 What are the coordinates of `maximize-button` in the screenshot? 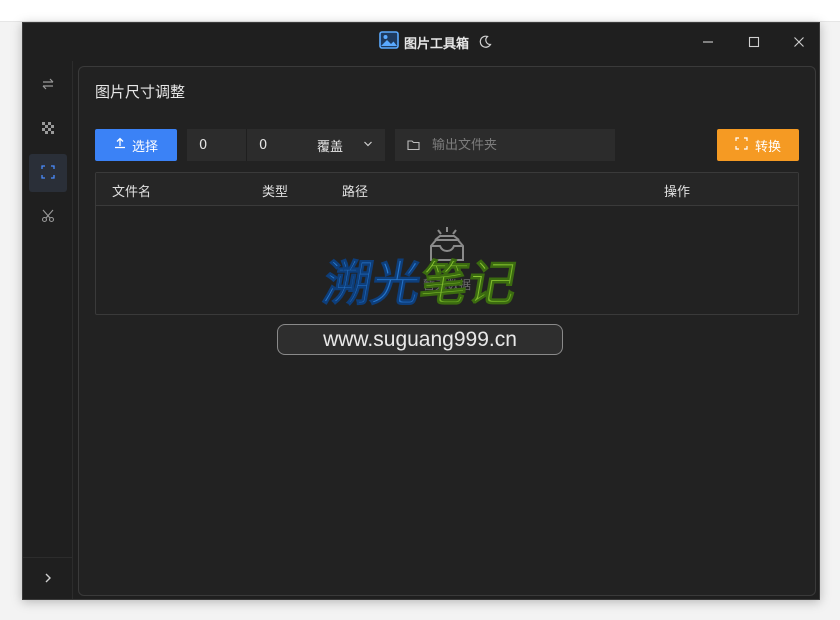 It's located at (754, 42).